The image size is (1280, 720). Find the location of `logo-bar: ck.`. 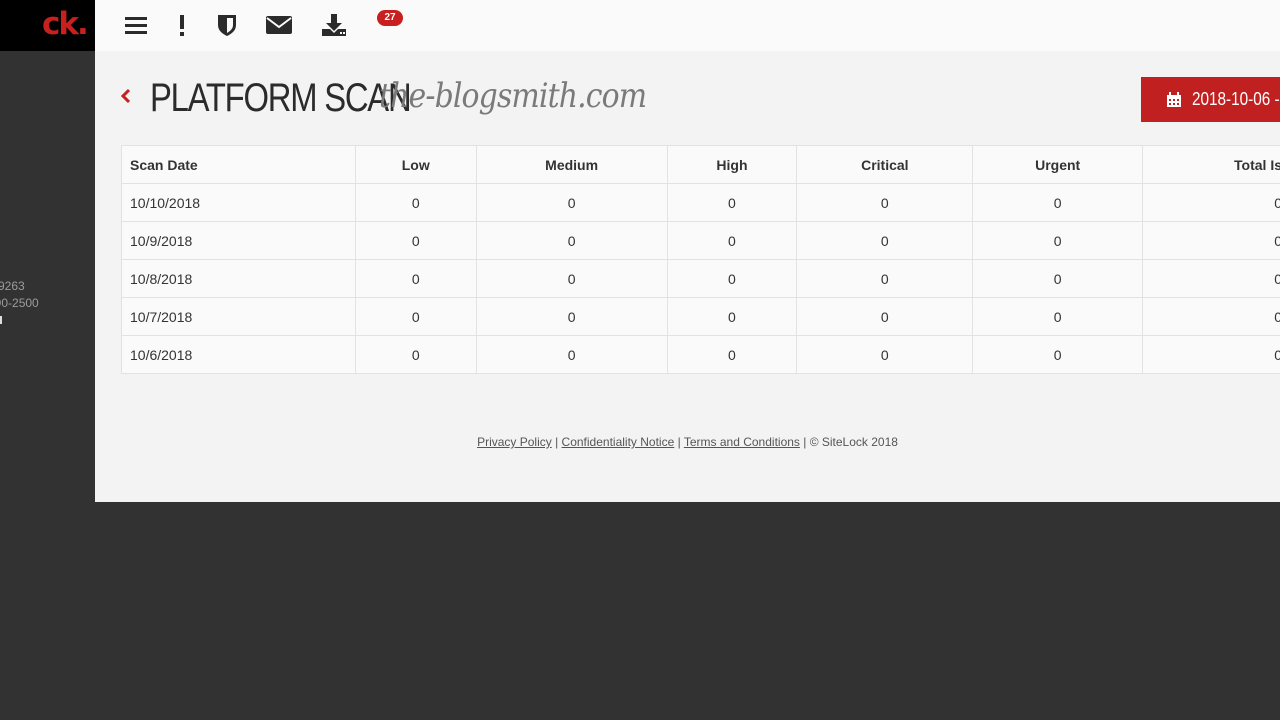

logo-bar: ck. is located at coordinates (47, 25).